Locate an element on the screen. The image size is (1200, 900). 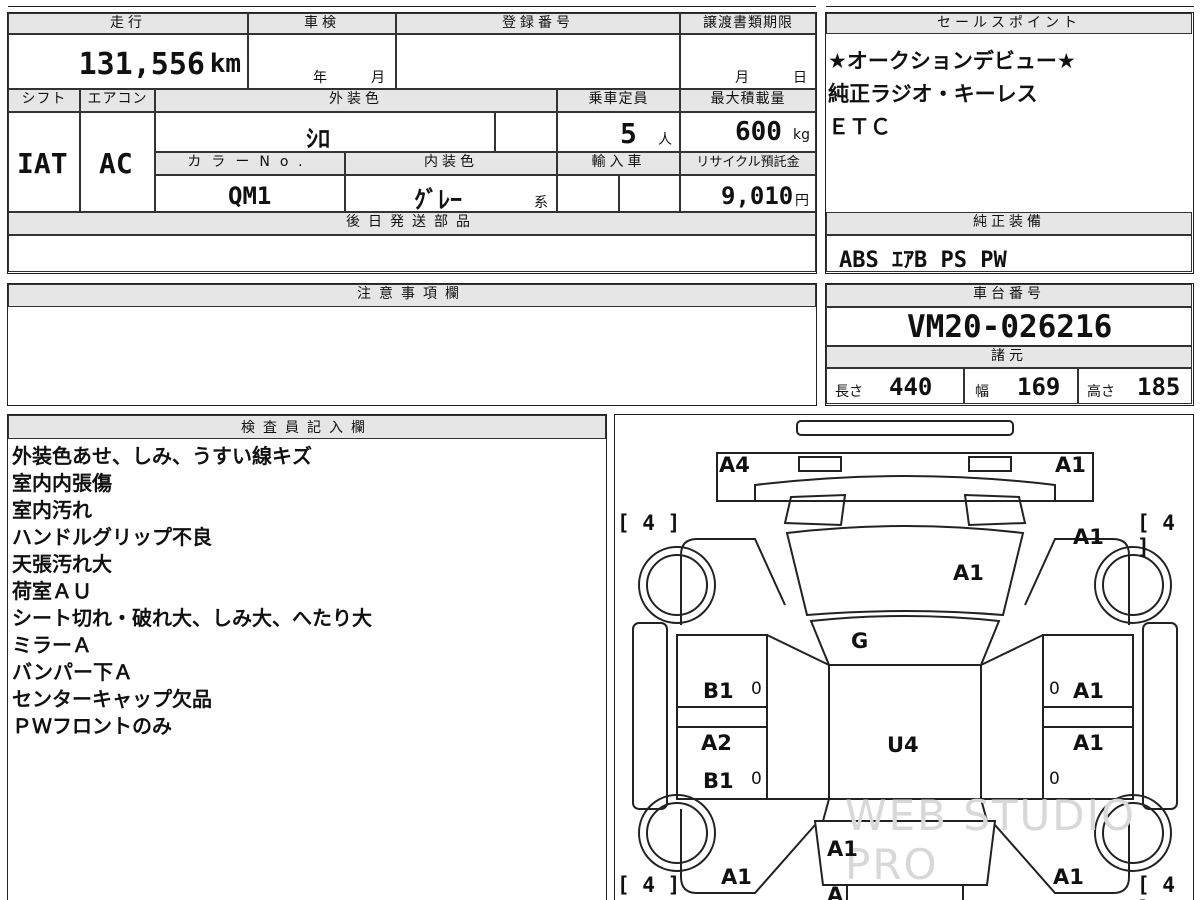
mileage-header: 走行 is located at coordinates (128, 23).